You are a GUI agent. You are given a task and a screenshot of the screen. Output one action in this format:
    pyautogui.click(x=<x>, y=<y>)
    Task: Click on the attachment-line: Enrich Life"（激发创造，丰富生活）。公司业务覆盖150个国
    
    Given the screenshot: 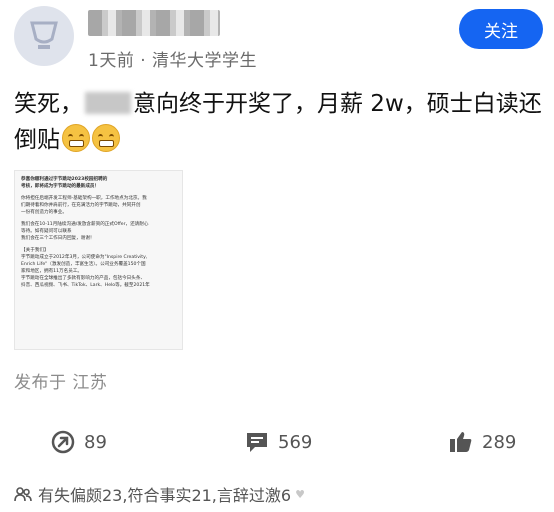 What is the action you would take?
    pyautogui.click(x=83, y=264)
    